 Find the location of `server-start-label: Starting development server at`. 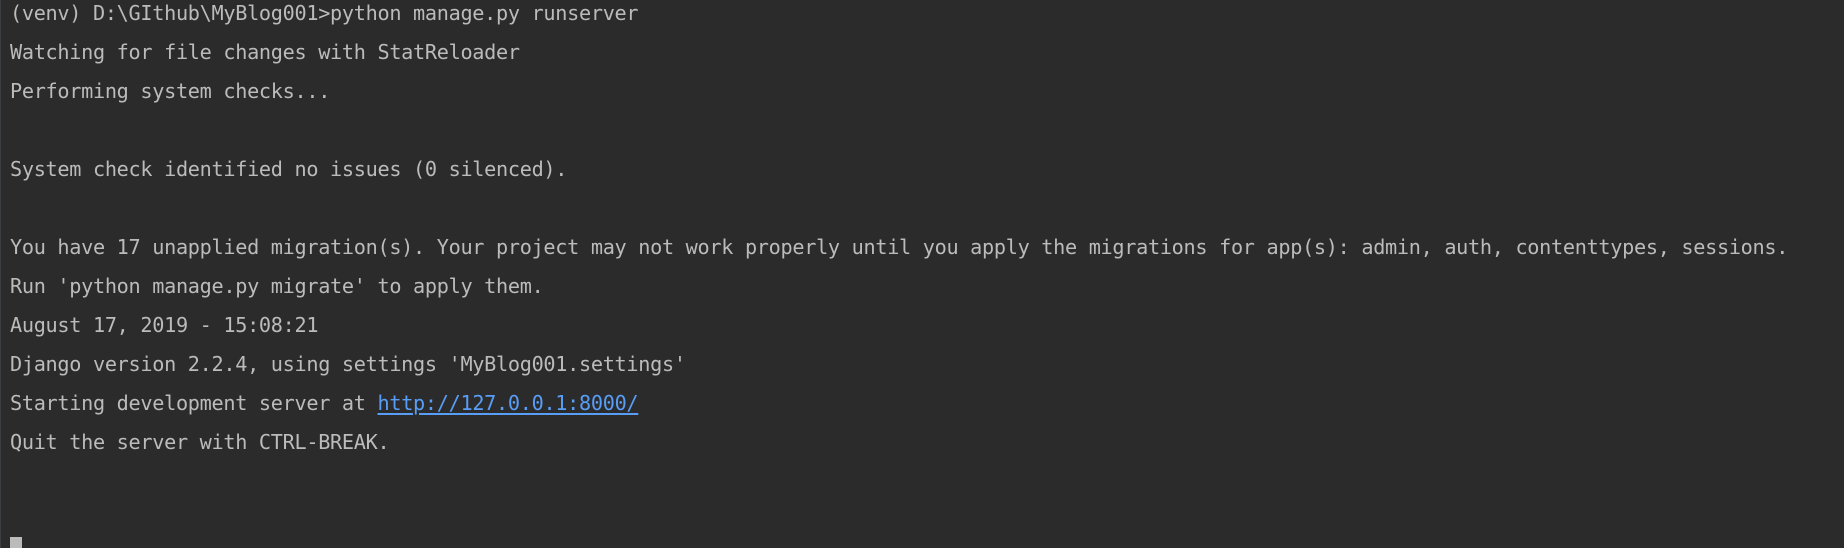

server-start-label: Starting development server at is located at coordinates (194, 403).